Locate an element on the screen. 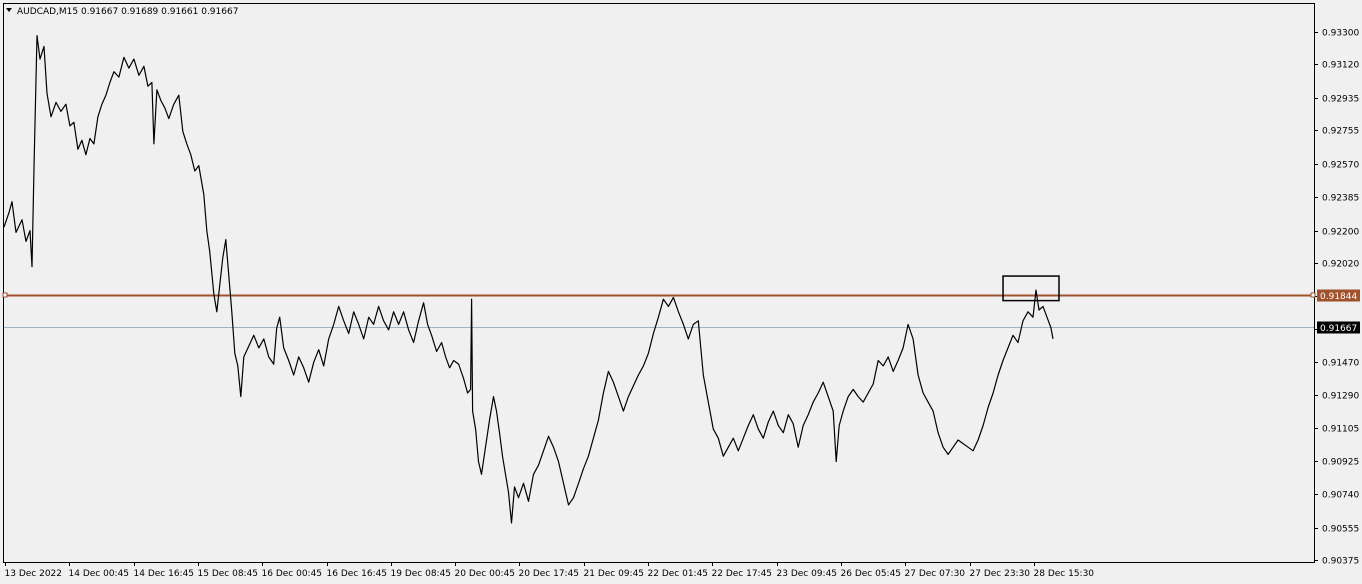  y-tick-label: 0.90925 is located at coordinates (1340, 463).